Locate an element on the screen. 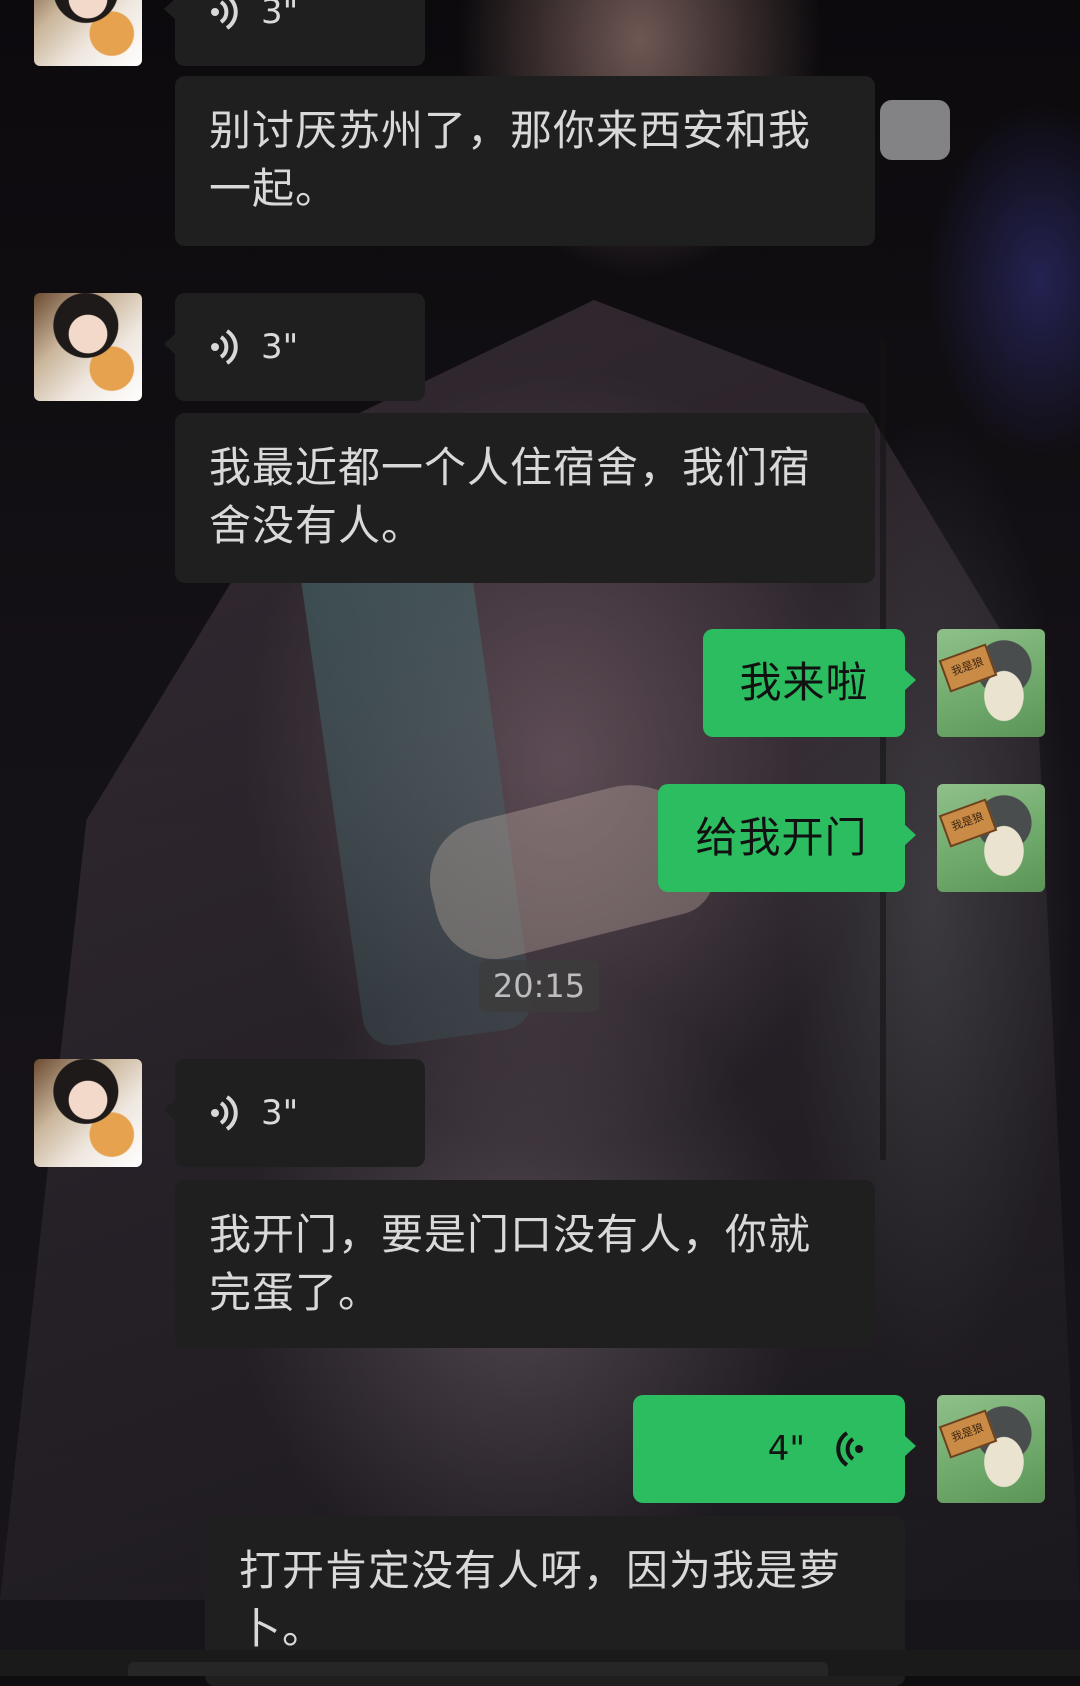 This screenshot has width=1080, height=1686. text-message-bubble: 别讨厌苏州了，那你来西安和我 一起。 is located at coordinates (525, 161).